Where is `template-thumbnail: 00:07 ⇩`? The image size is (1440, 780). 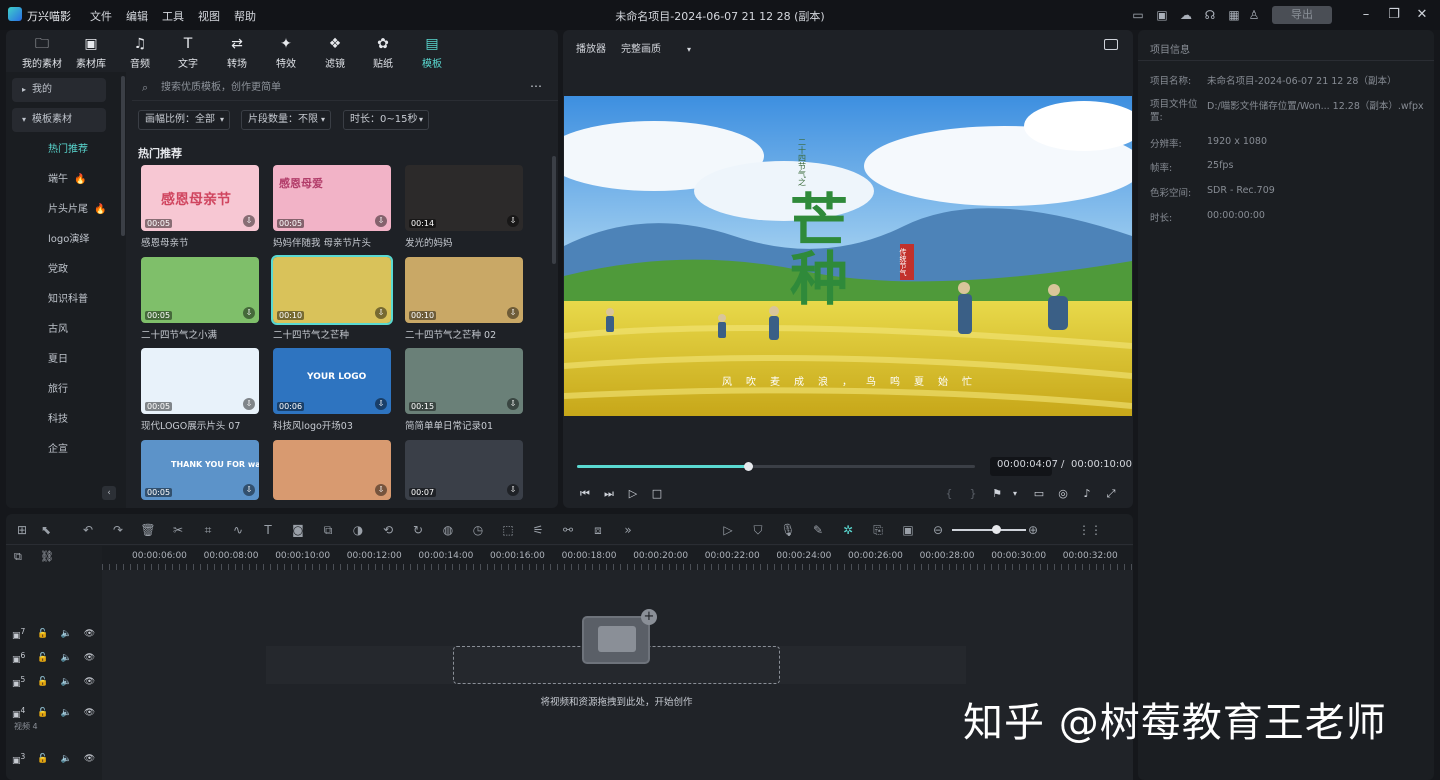 template-thumbnail: 00:07 ⇩ is located at coordinates (464, 470).